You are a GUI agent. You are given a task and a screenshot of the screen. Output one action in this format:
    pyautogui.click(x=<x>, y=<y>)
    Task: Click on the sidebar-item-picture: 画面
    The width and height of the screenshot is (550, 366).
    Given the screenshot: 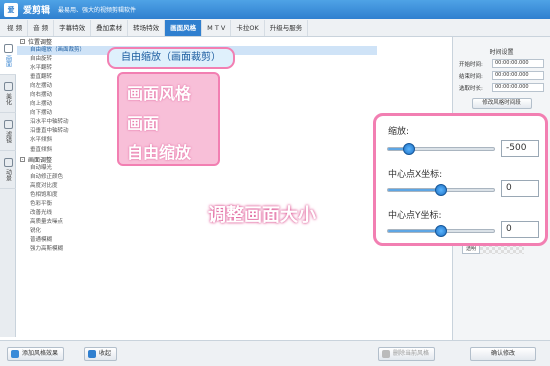 What is the action you would take?
    pyautogui.click(x=8, y=56)
    